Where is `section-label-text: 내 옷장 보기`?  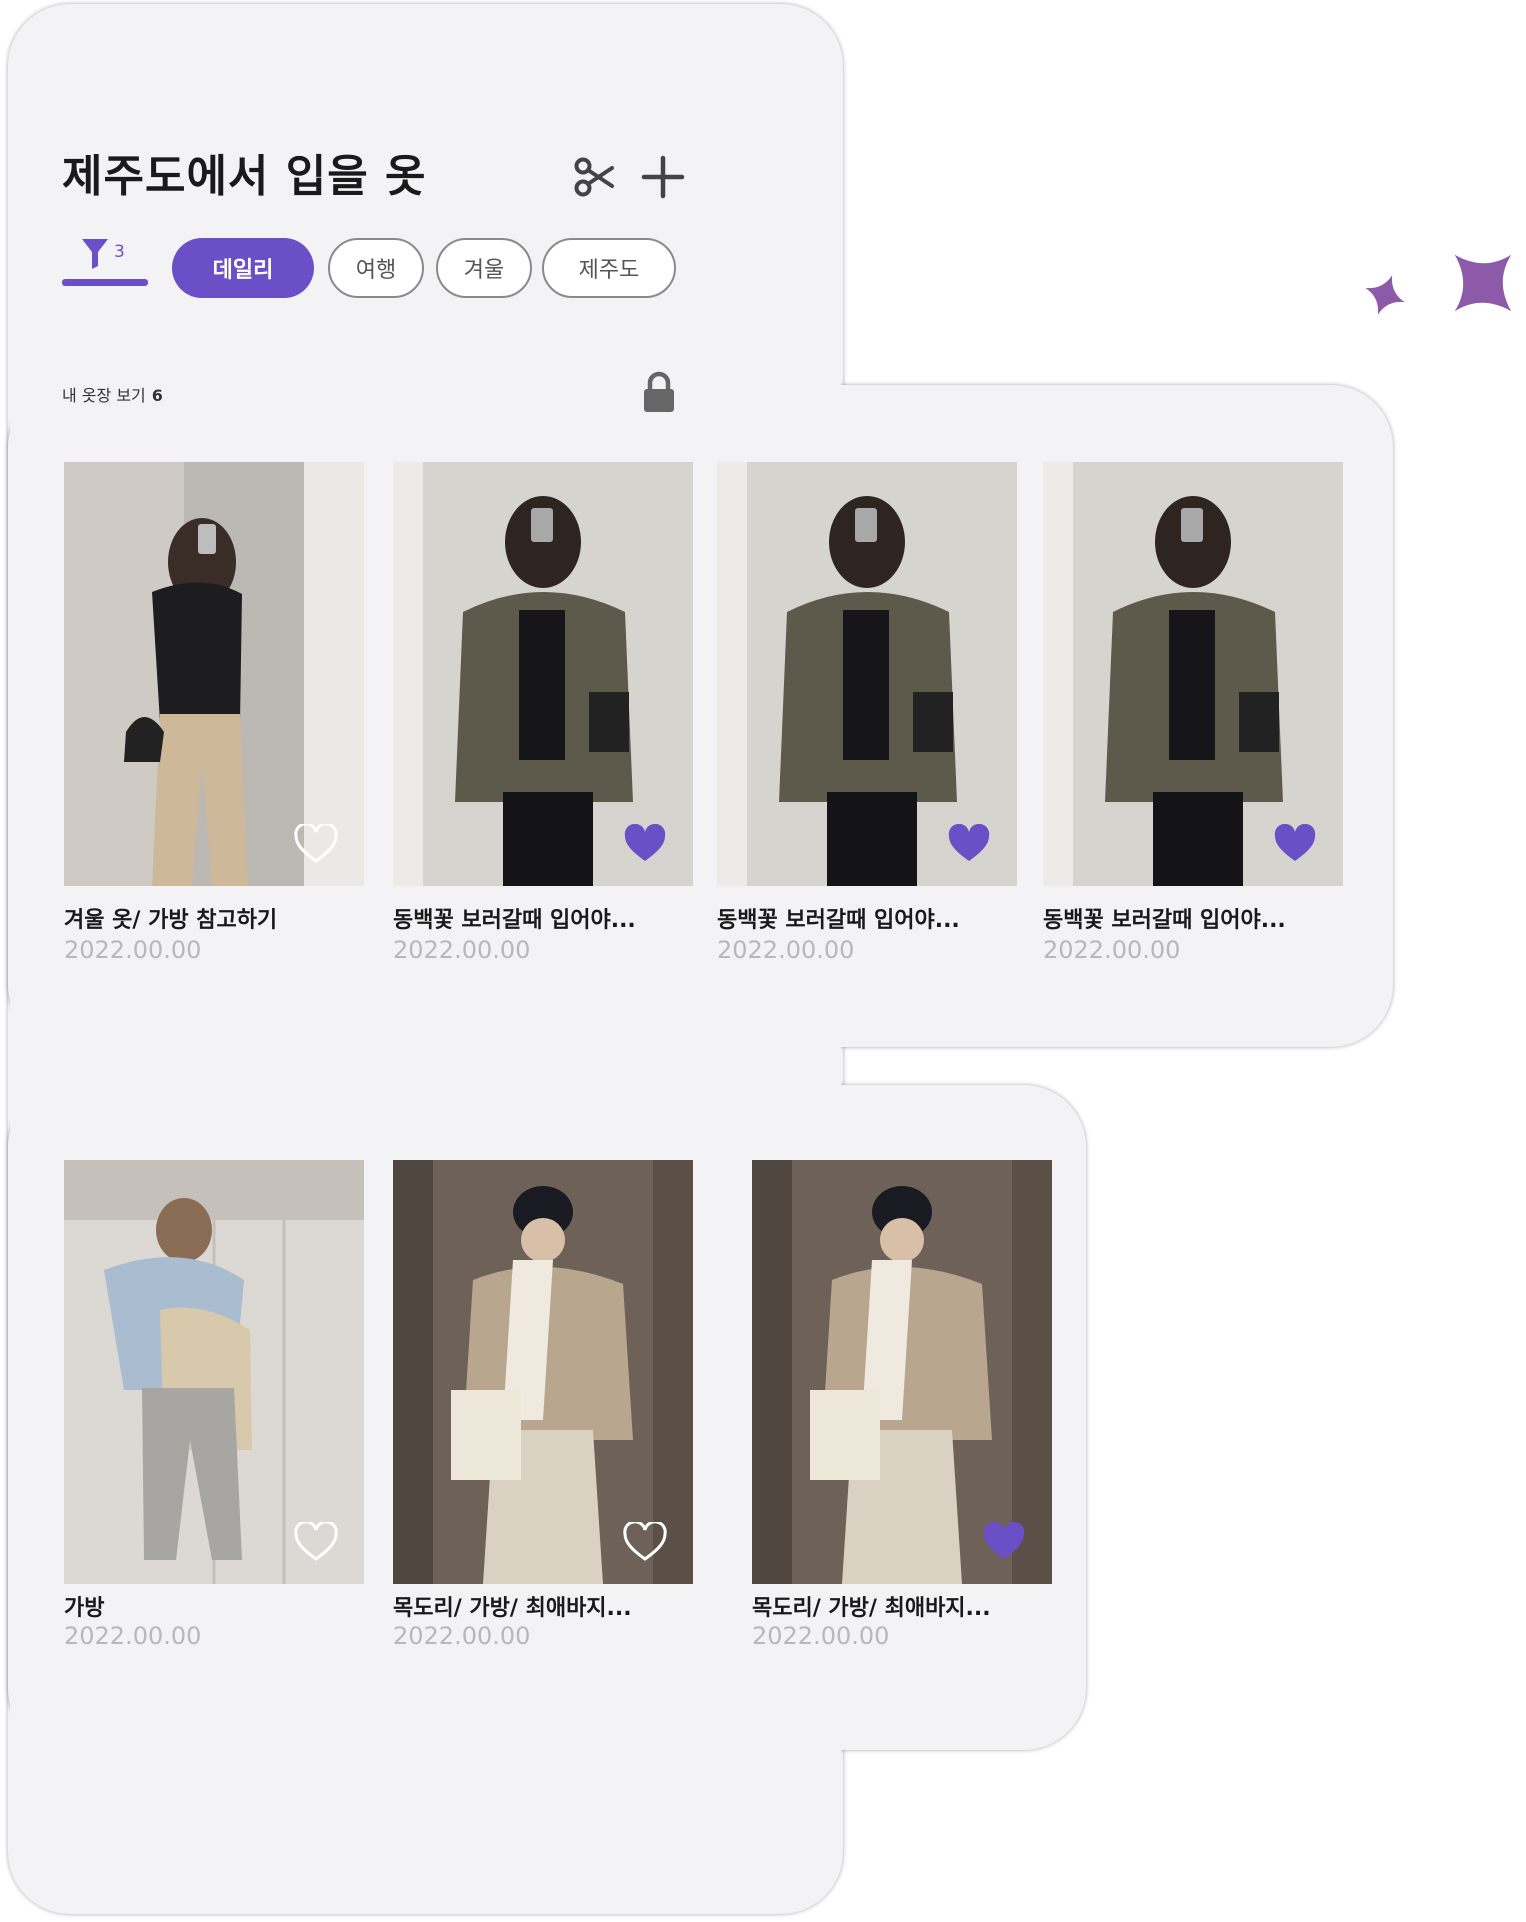 section-label-text: 내 옷장 보기 is located at coordinates (104, 395).